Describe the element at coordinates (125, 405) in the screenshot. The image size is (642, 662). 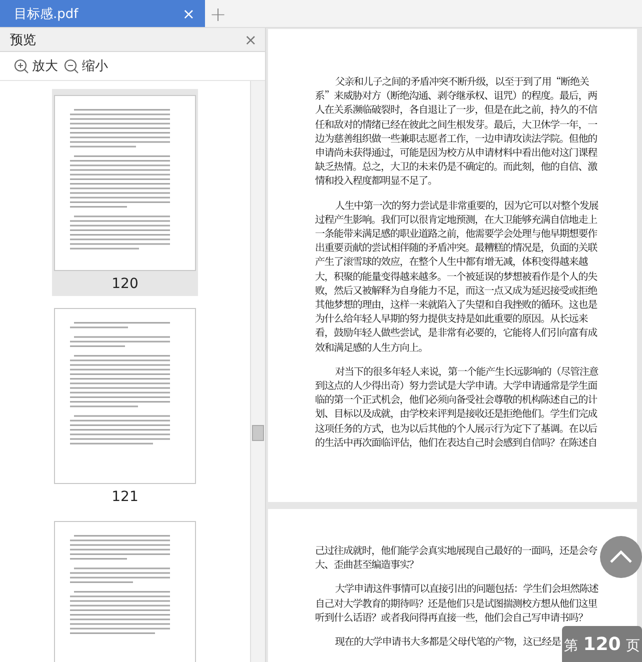
I see `page-thumbnail: 121` at that location.